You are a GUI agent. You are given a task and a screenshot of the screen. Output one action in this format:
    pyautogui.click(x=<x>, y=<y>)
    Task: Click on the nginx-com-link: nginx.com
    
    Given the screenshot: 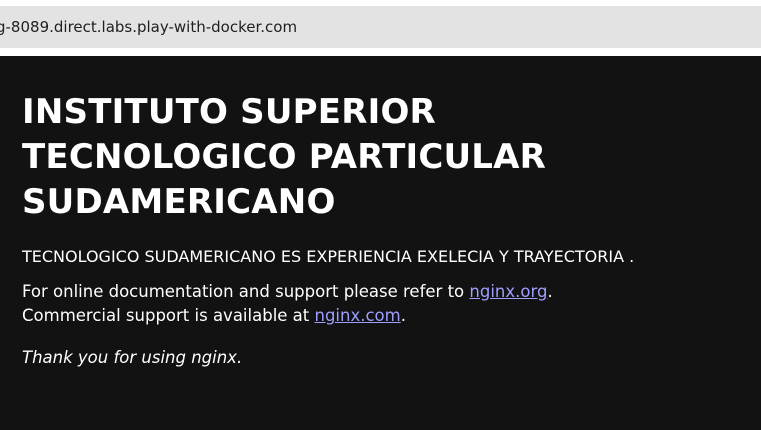 What is the action you would take?
    pyautogui.click(x=358, y=315)
    